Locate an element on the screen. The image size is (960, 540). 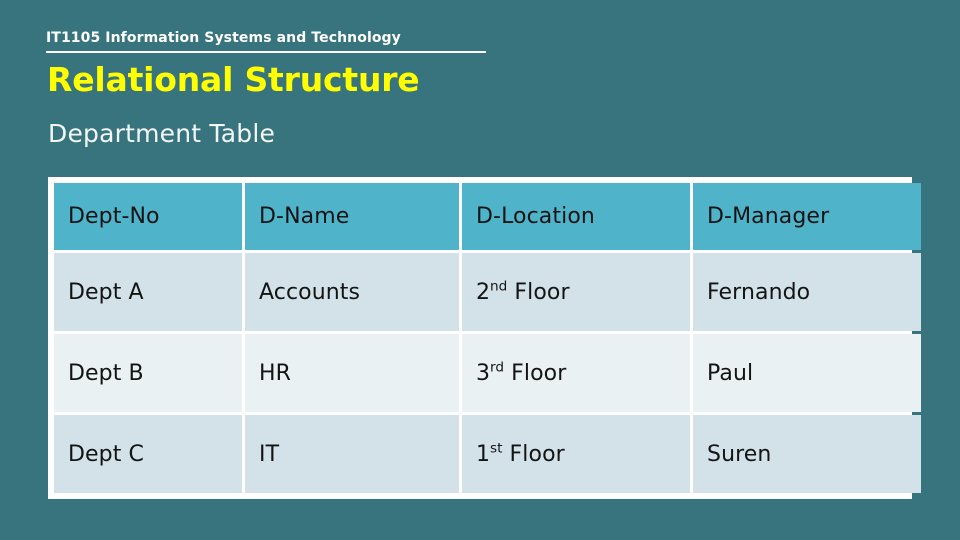
location-ordinal-suffix: rd is located at coordinates (497, 367).